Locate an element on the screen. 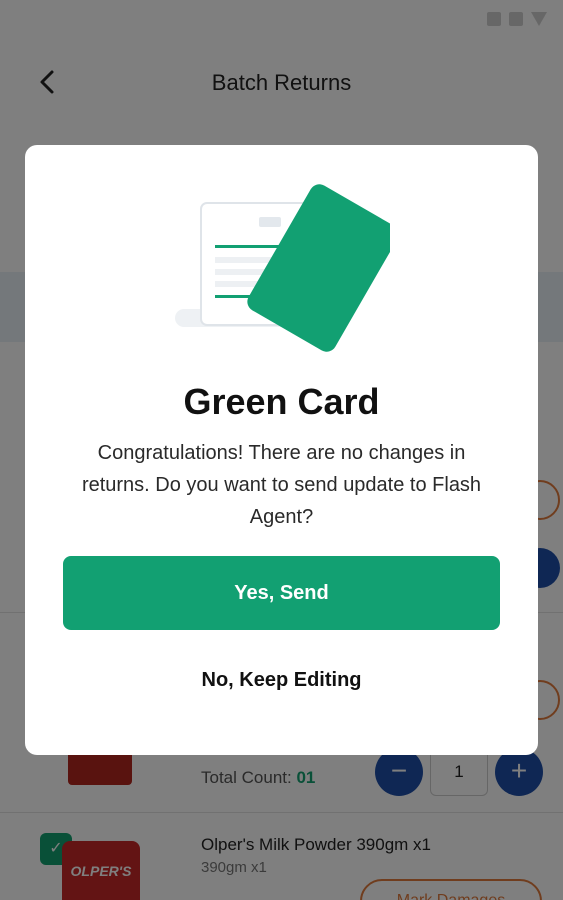 The height and width of the screenshot is (900, 563). dialog-title: Green Card is located at coordinates (281, 401).